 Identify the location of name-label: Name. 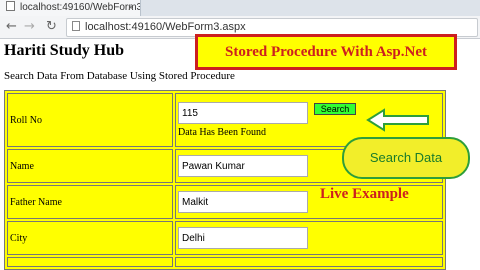
(90, 166).